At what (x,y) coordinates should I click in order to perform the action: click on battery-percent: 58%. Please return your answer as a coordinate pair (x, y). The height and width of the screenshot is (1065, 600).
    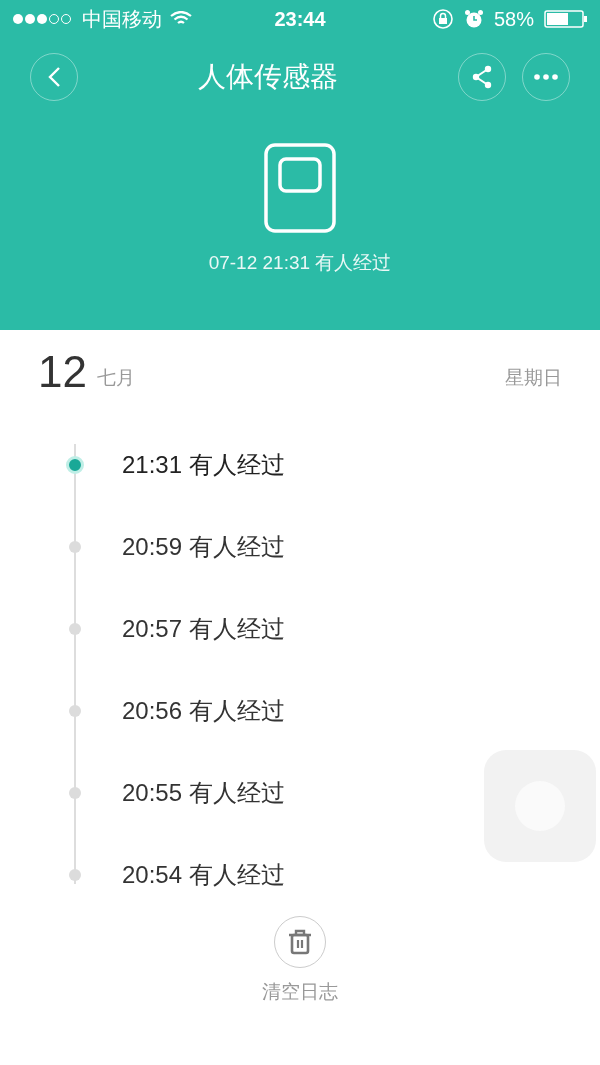
    Looking at the image, I should click on (513, 19).